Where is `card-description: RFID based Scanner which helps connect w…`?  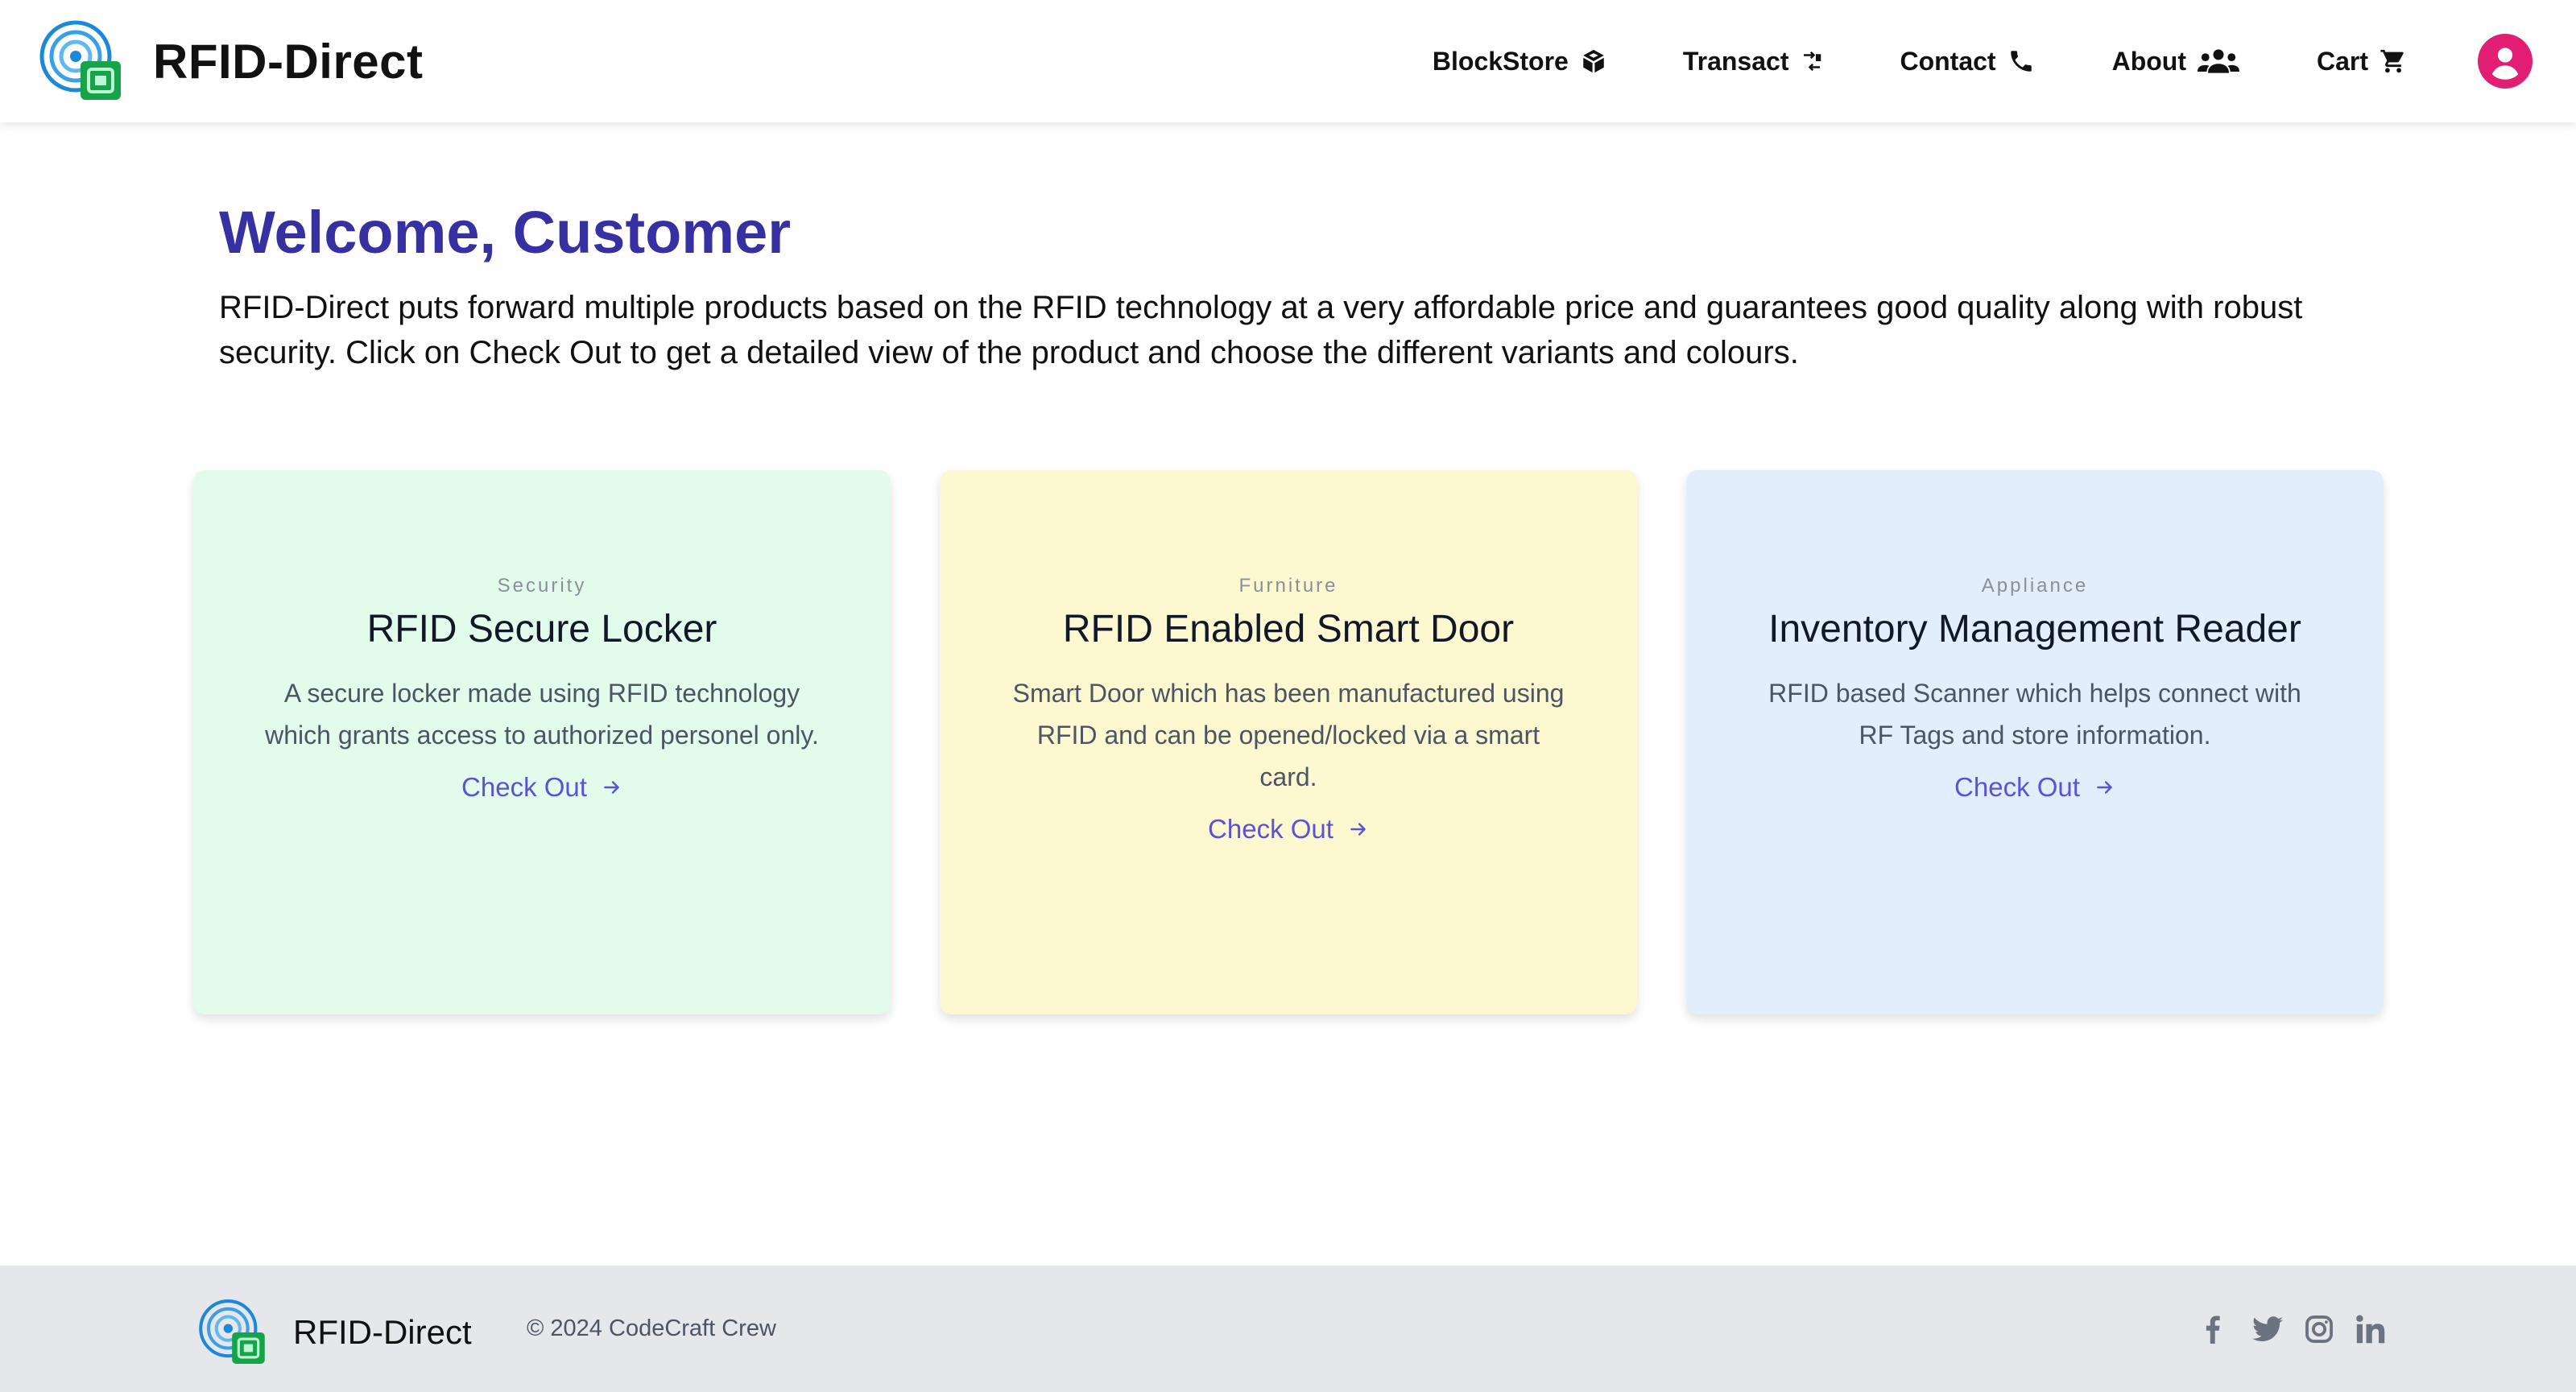 card-description: RFID based Scanner which helps connect w… is located at coordinates (2034, 714).